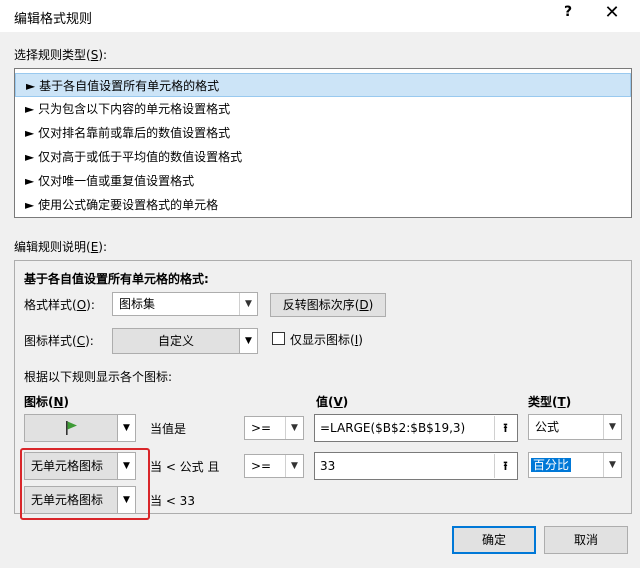  I want to click on cancel-button: 取消, so click(586, 540).